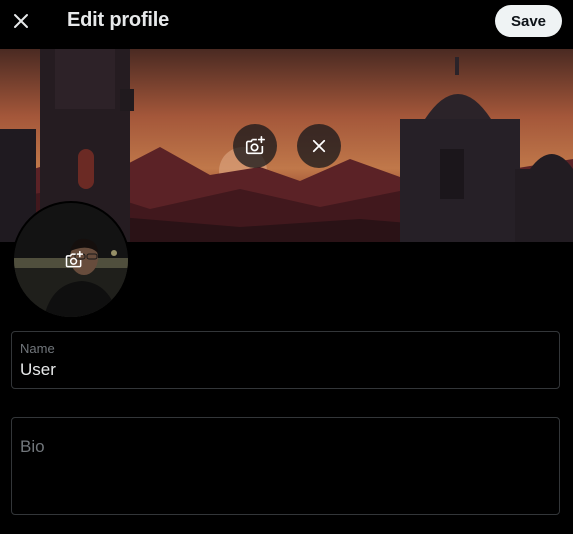 This screenshot has width=573, height=534. Describe the element at coordinates (118, 20) in the screenshot. I see `page-title: Edit profile` at that location.